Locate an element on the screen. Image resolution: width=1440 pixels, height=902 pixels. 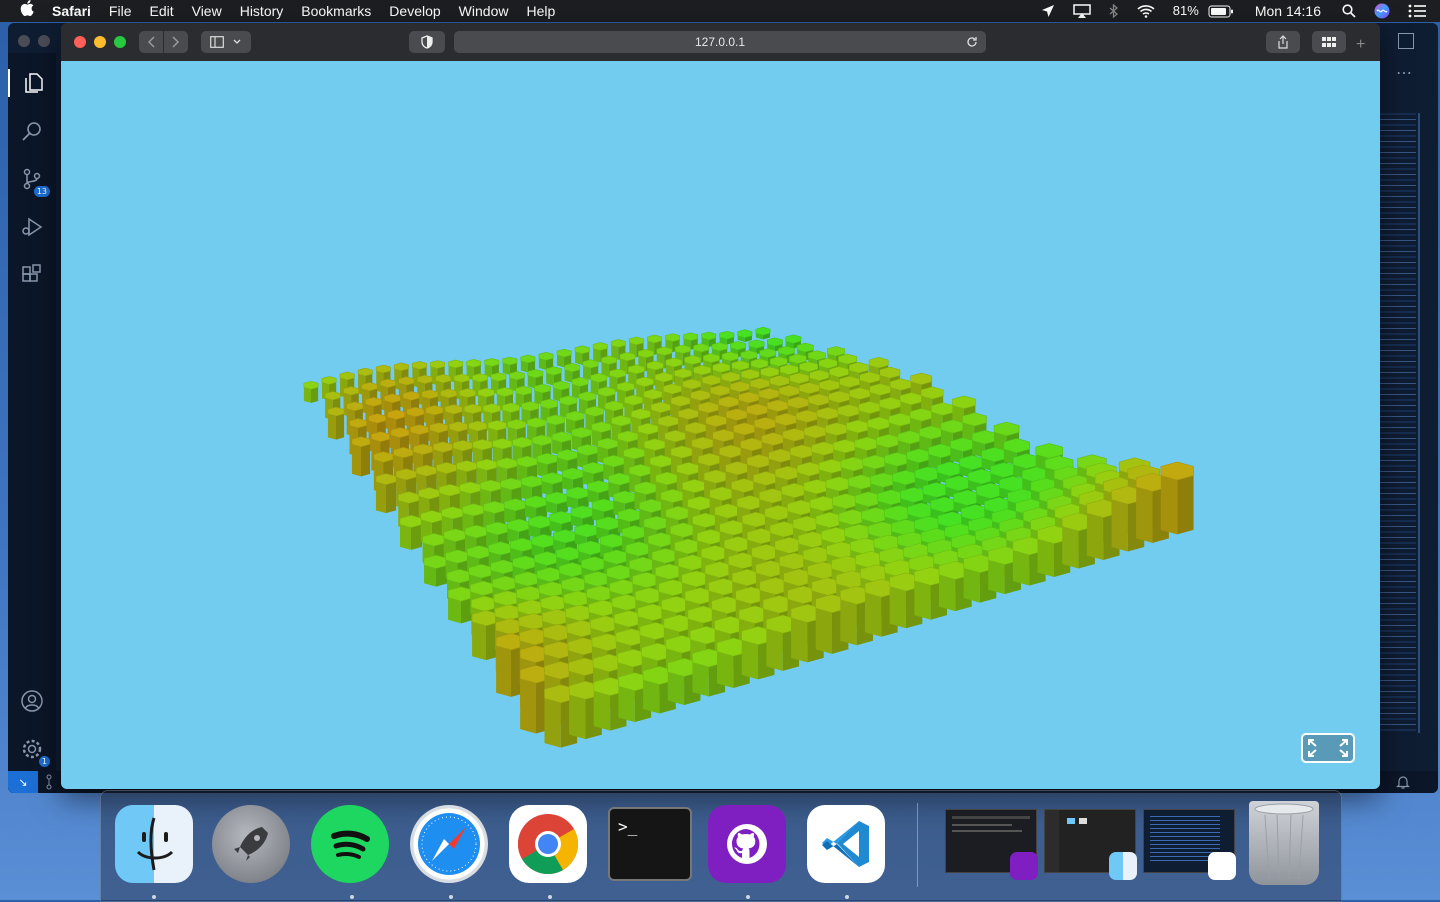
spotify-icon is located at coordinates (350, 844).